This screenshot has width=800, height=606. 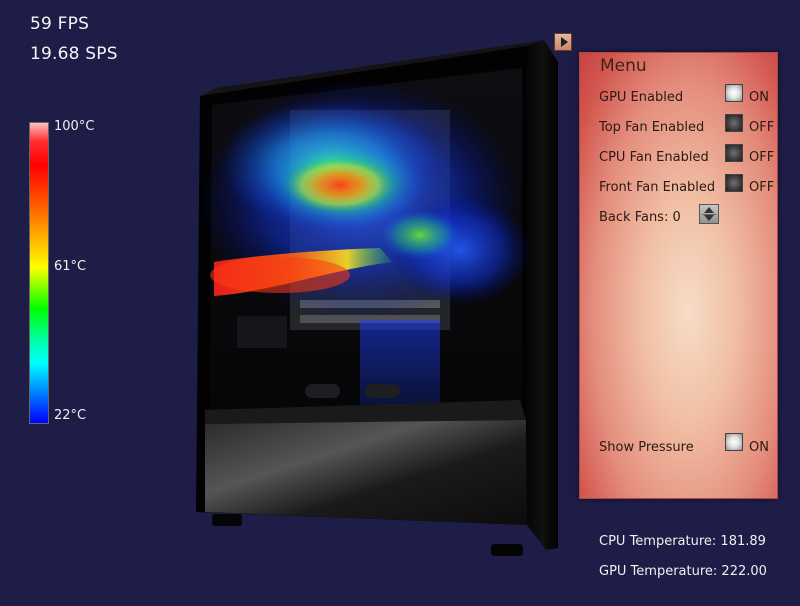 What do you see at coordinates (654, 157) in the screenshot?
I see `cpu-fan-enabled-label: CPU Fan Enabled` at bounding box center [654, 157].